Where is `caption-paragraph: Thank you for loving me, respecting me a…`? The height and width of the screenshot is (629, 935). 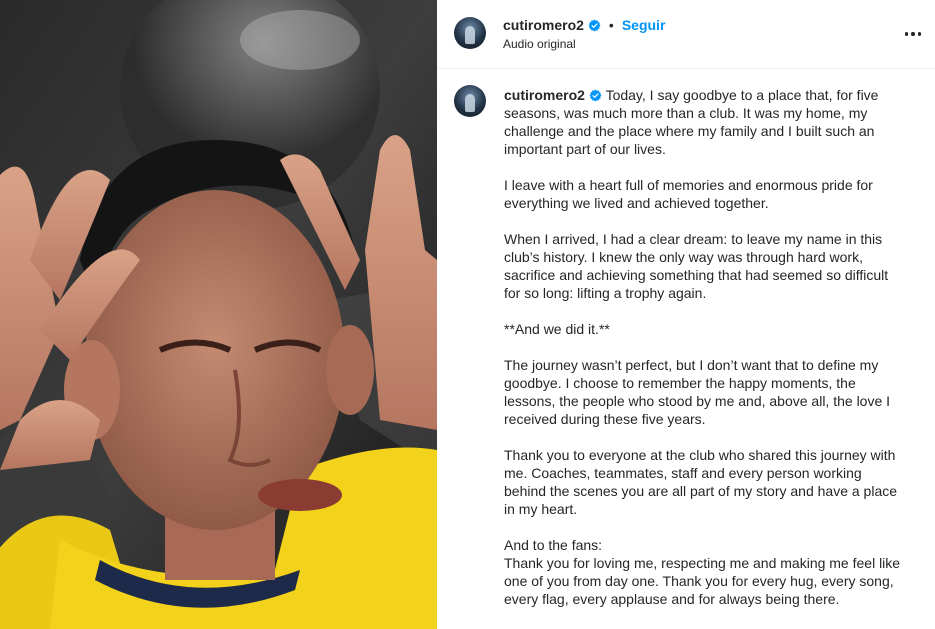 caption-paragraph: Thank you for loving me, respecting me a… is located at coordinates (702, 581).